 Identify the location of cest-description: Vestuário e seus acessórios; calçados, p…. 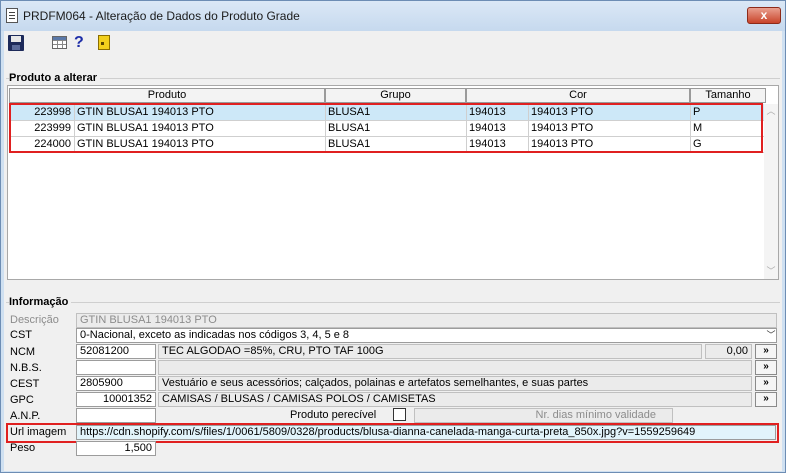
(455, 383).